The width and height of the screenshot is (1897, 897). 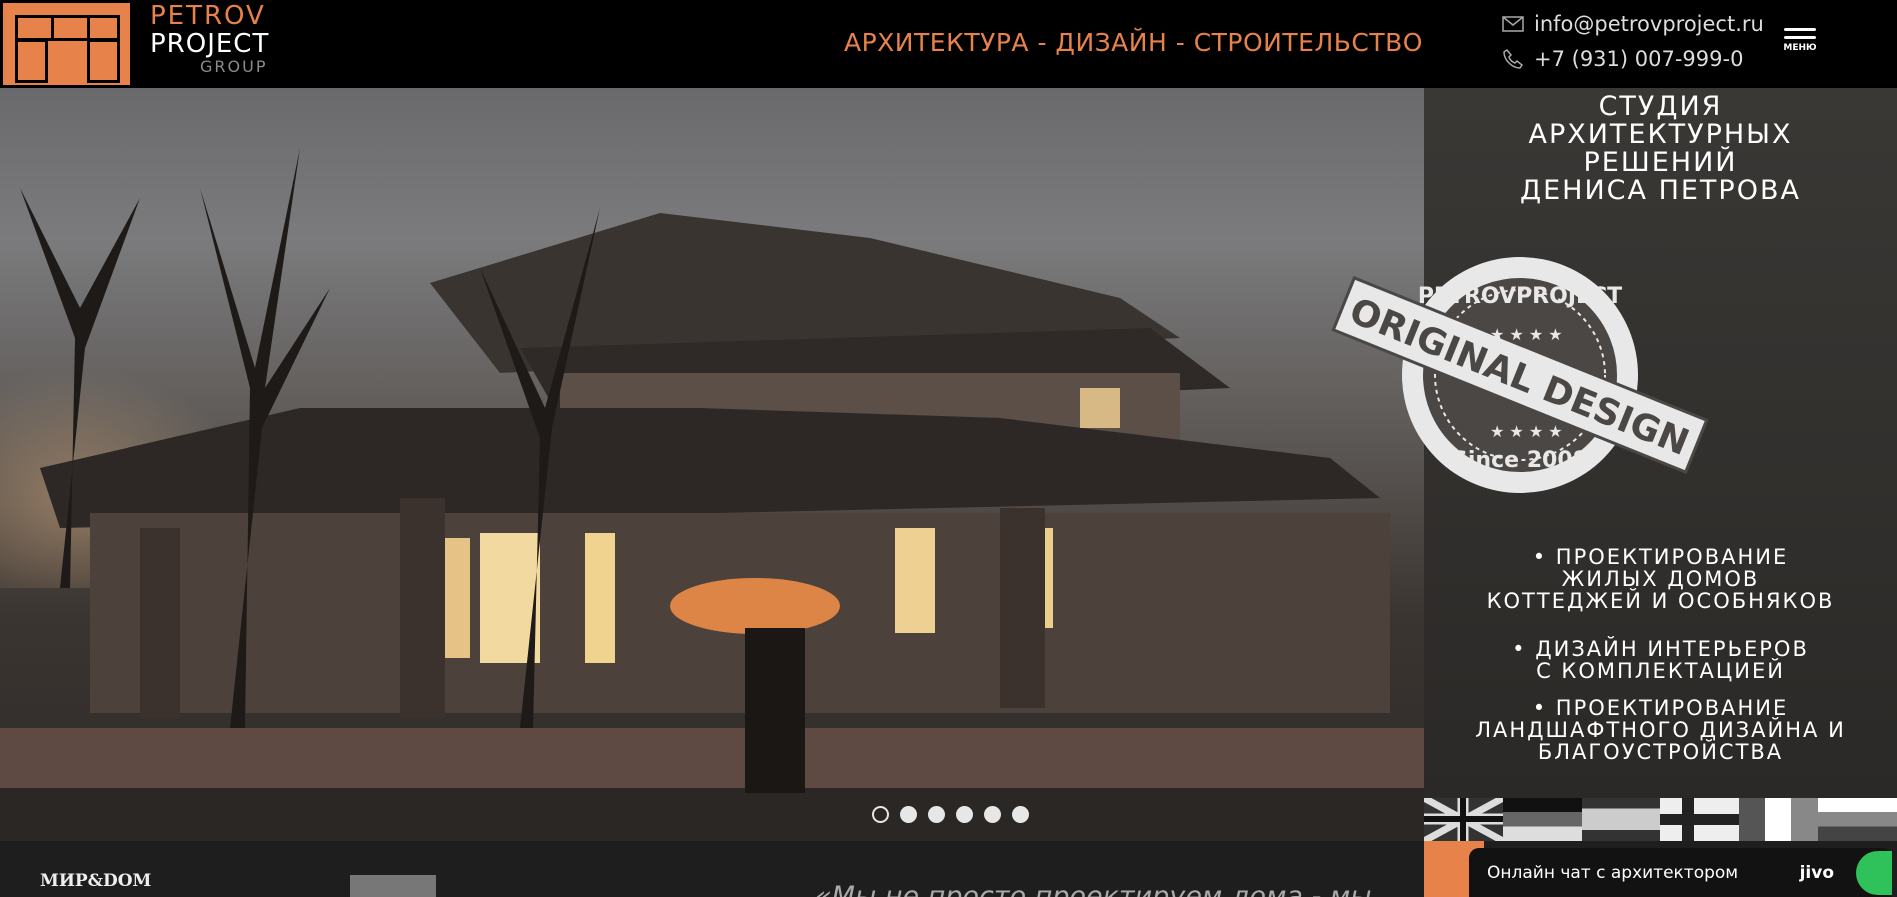 I want to click on phone-link: +7 (931) 007-999-0, so click(x=1622, y=59).